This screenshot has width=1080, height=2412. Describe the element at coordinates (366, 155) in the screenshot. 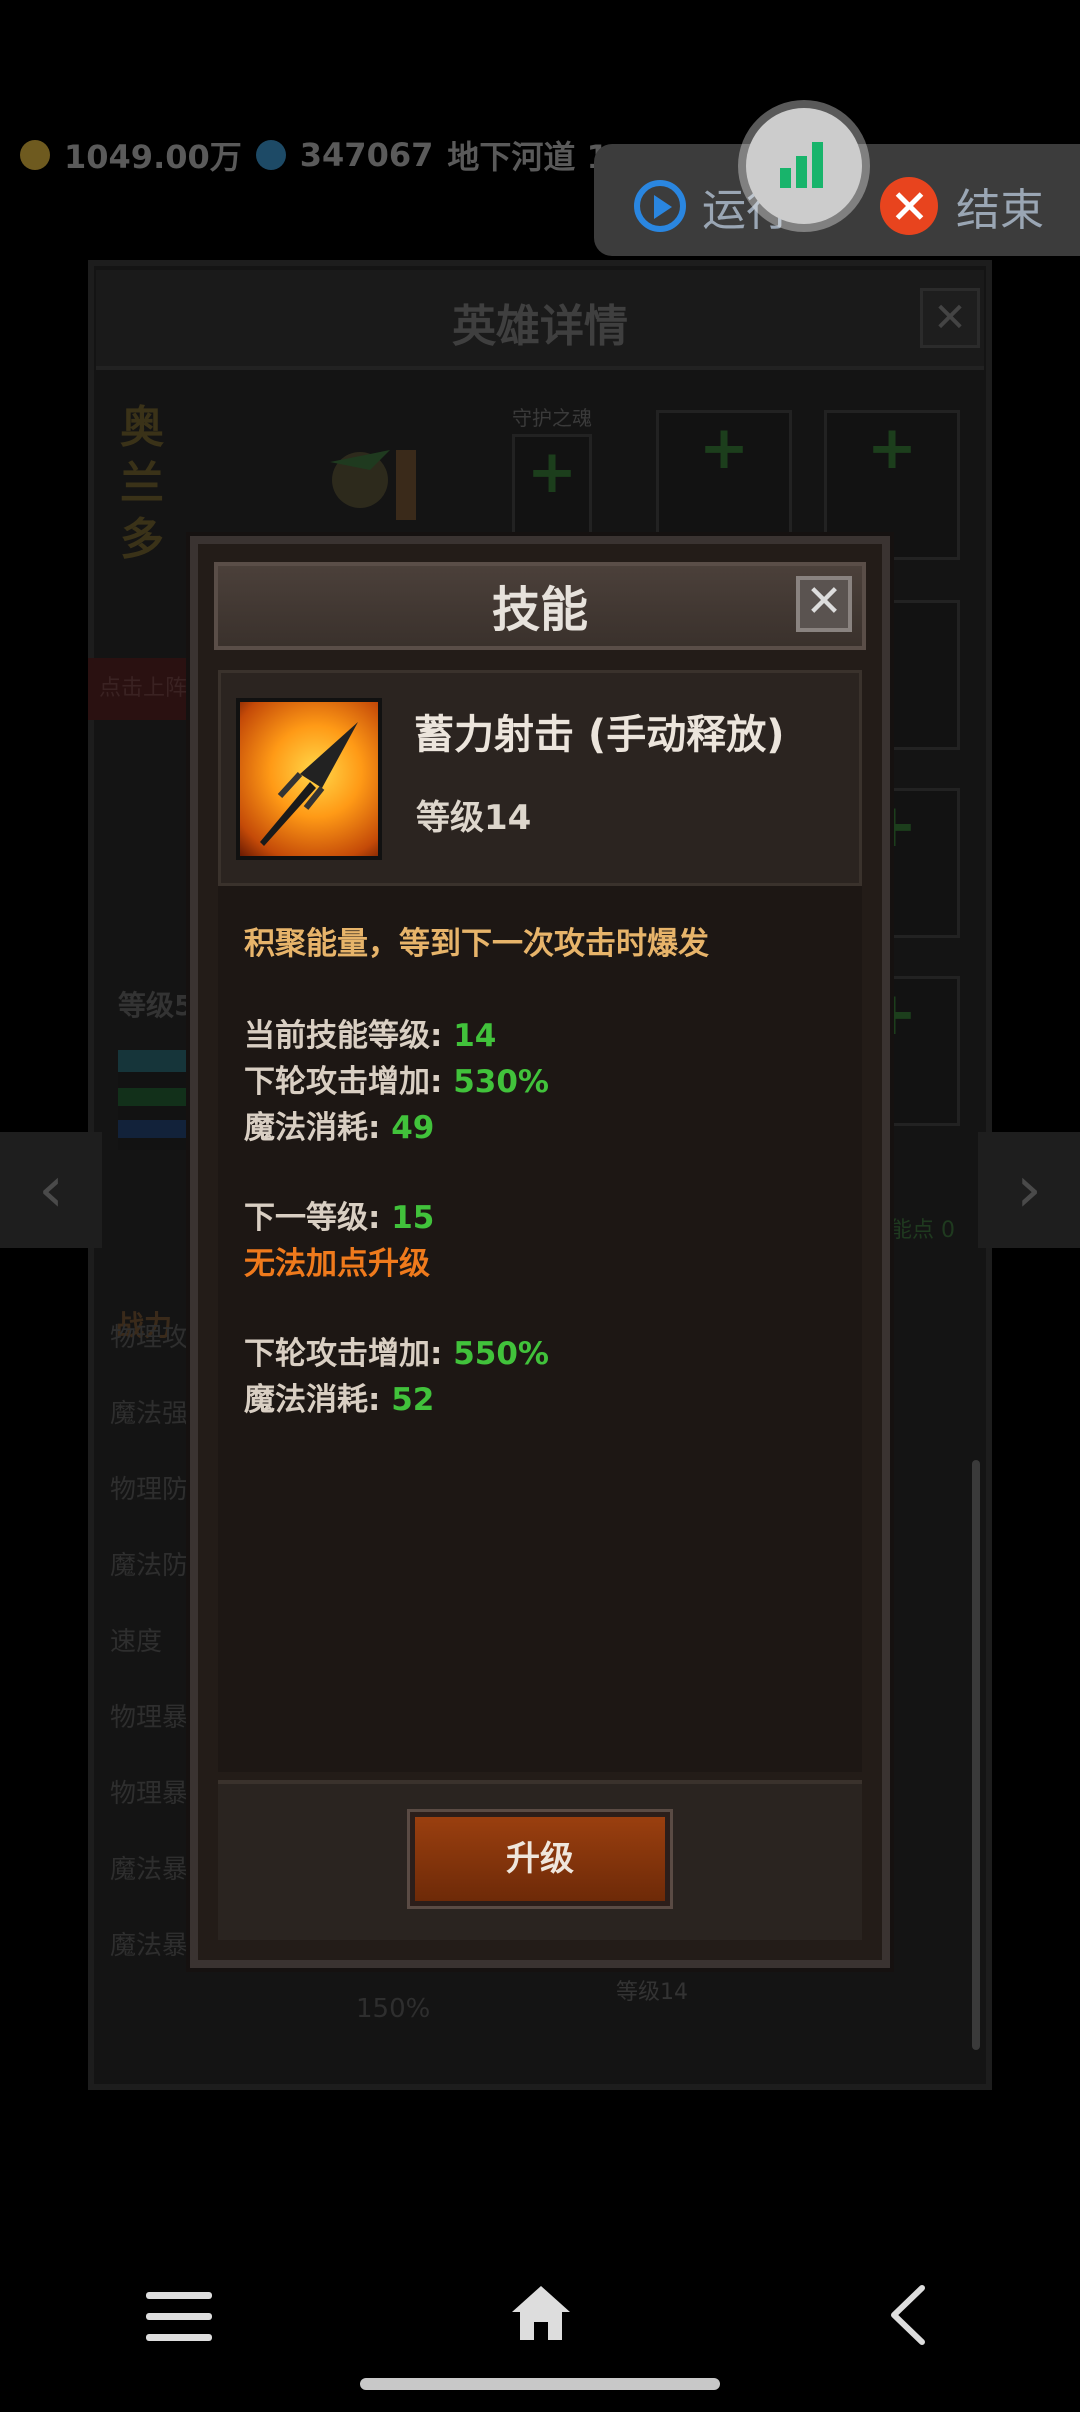

I see `gem-amount: 347067` at that location.